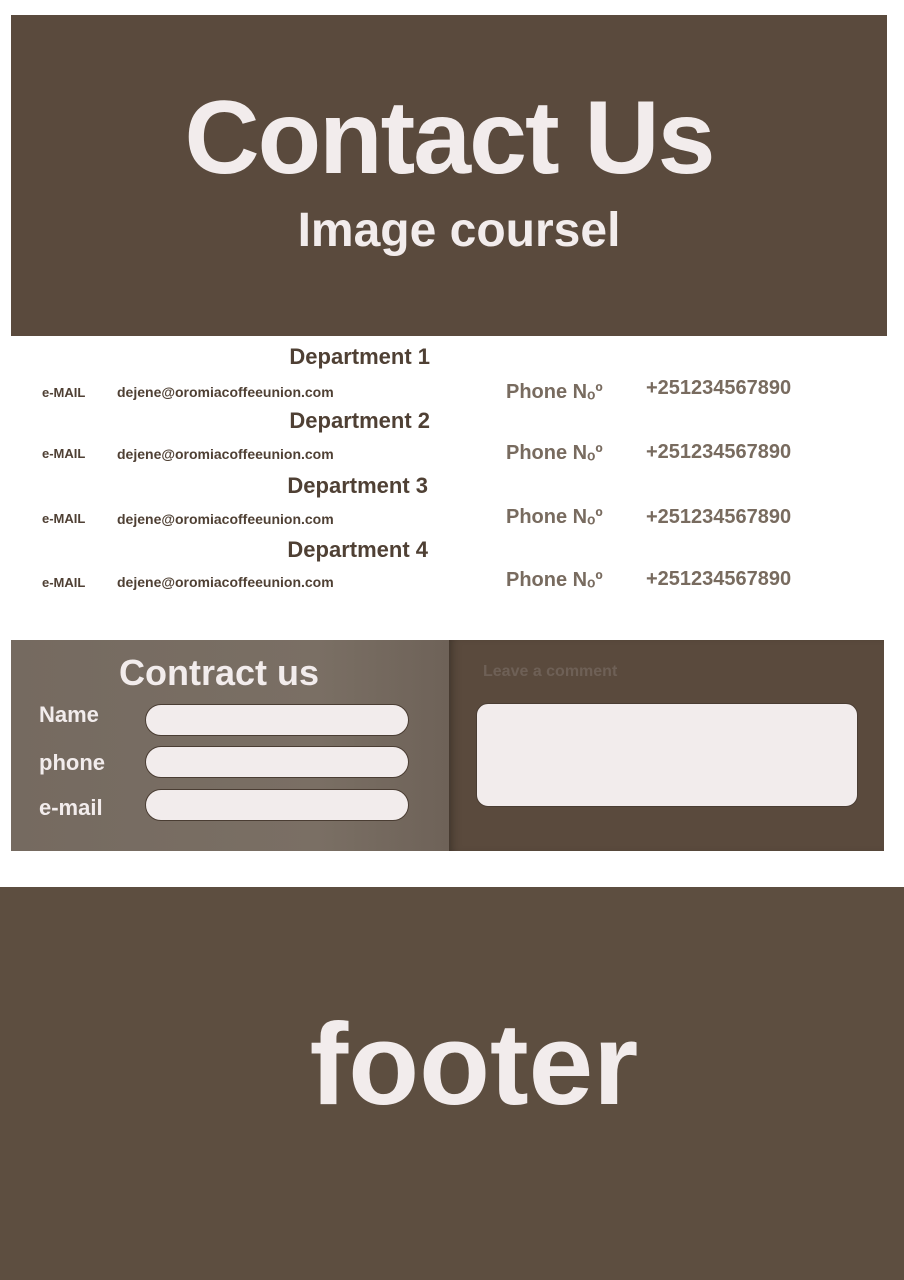 The height and width of the screenshot is (1280, 904). What do you see at coordinates (277, 805) in the screenshot?
I see `email-input` at bounding box center [277, 805].